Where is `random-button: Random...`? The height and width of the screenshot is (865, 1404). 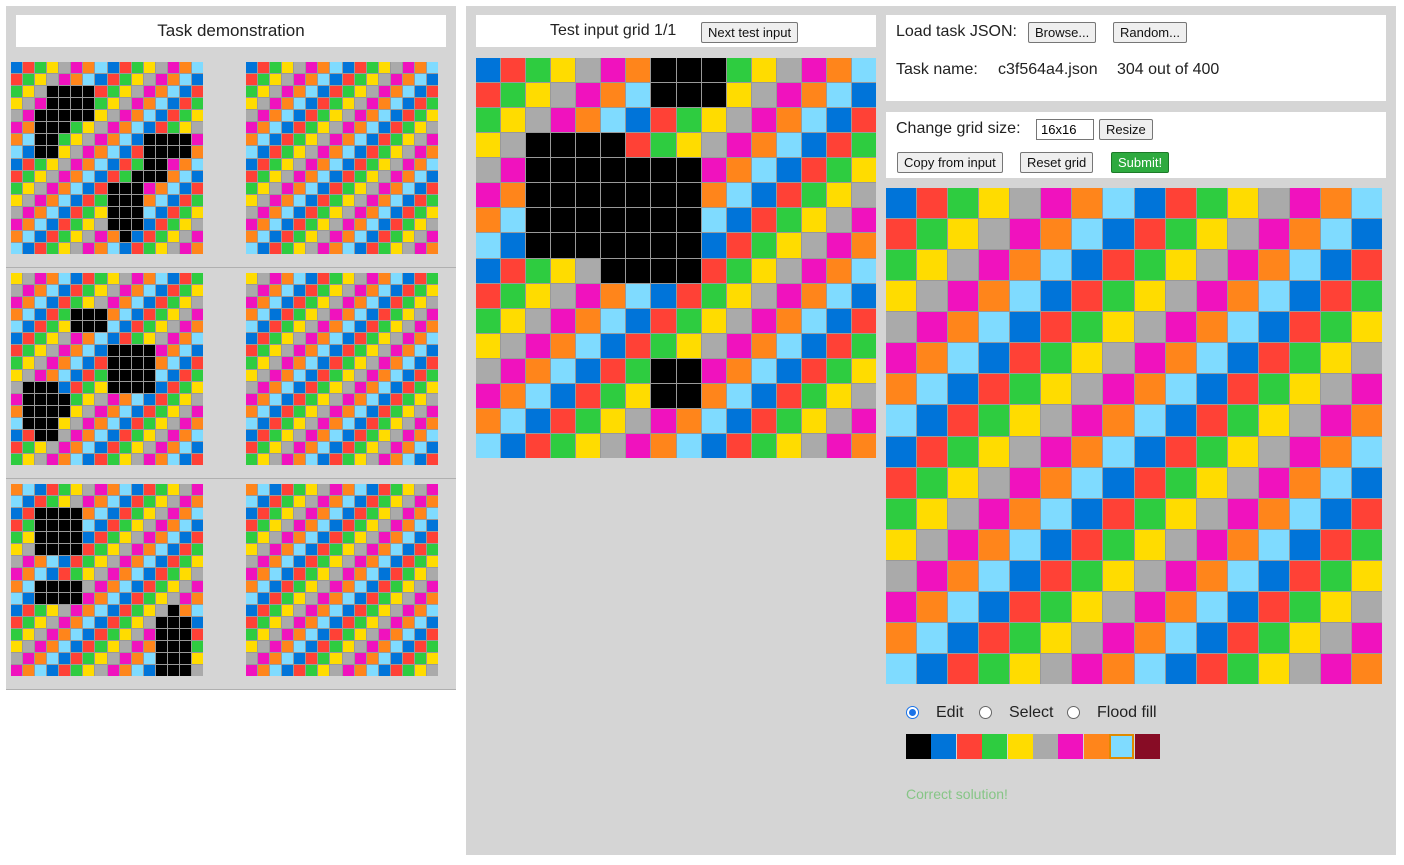
random-button: Random... is located at coordinates (1150, 32).